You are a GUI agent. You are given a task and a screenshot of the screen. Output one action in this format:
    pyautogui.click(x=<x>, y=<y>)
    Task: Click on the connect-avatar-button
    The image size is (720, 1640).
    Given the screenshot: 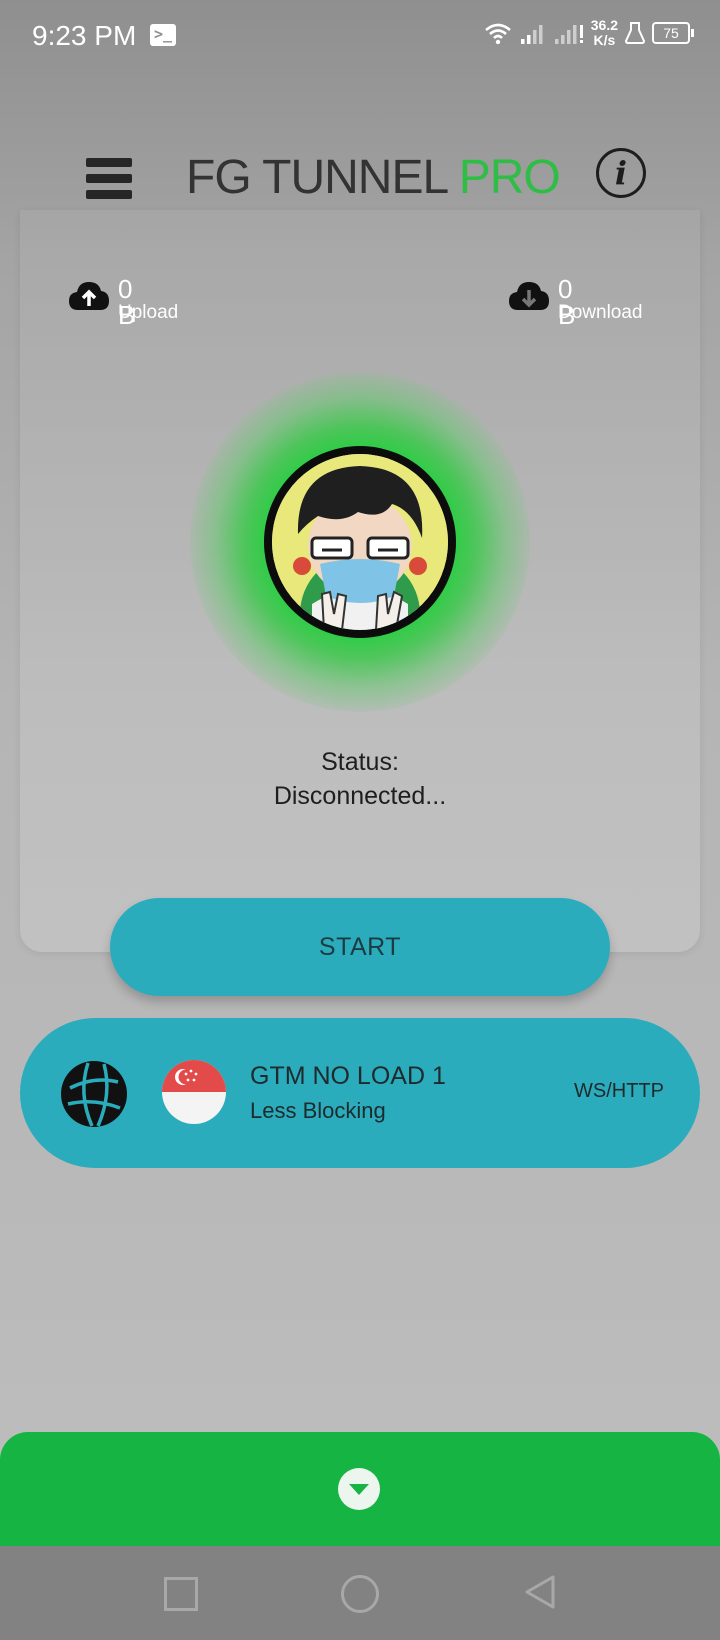 What is the action you would take?
    pyautogui.click(x=360, y=542)
    